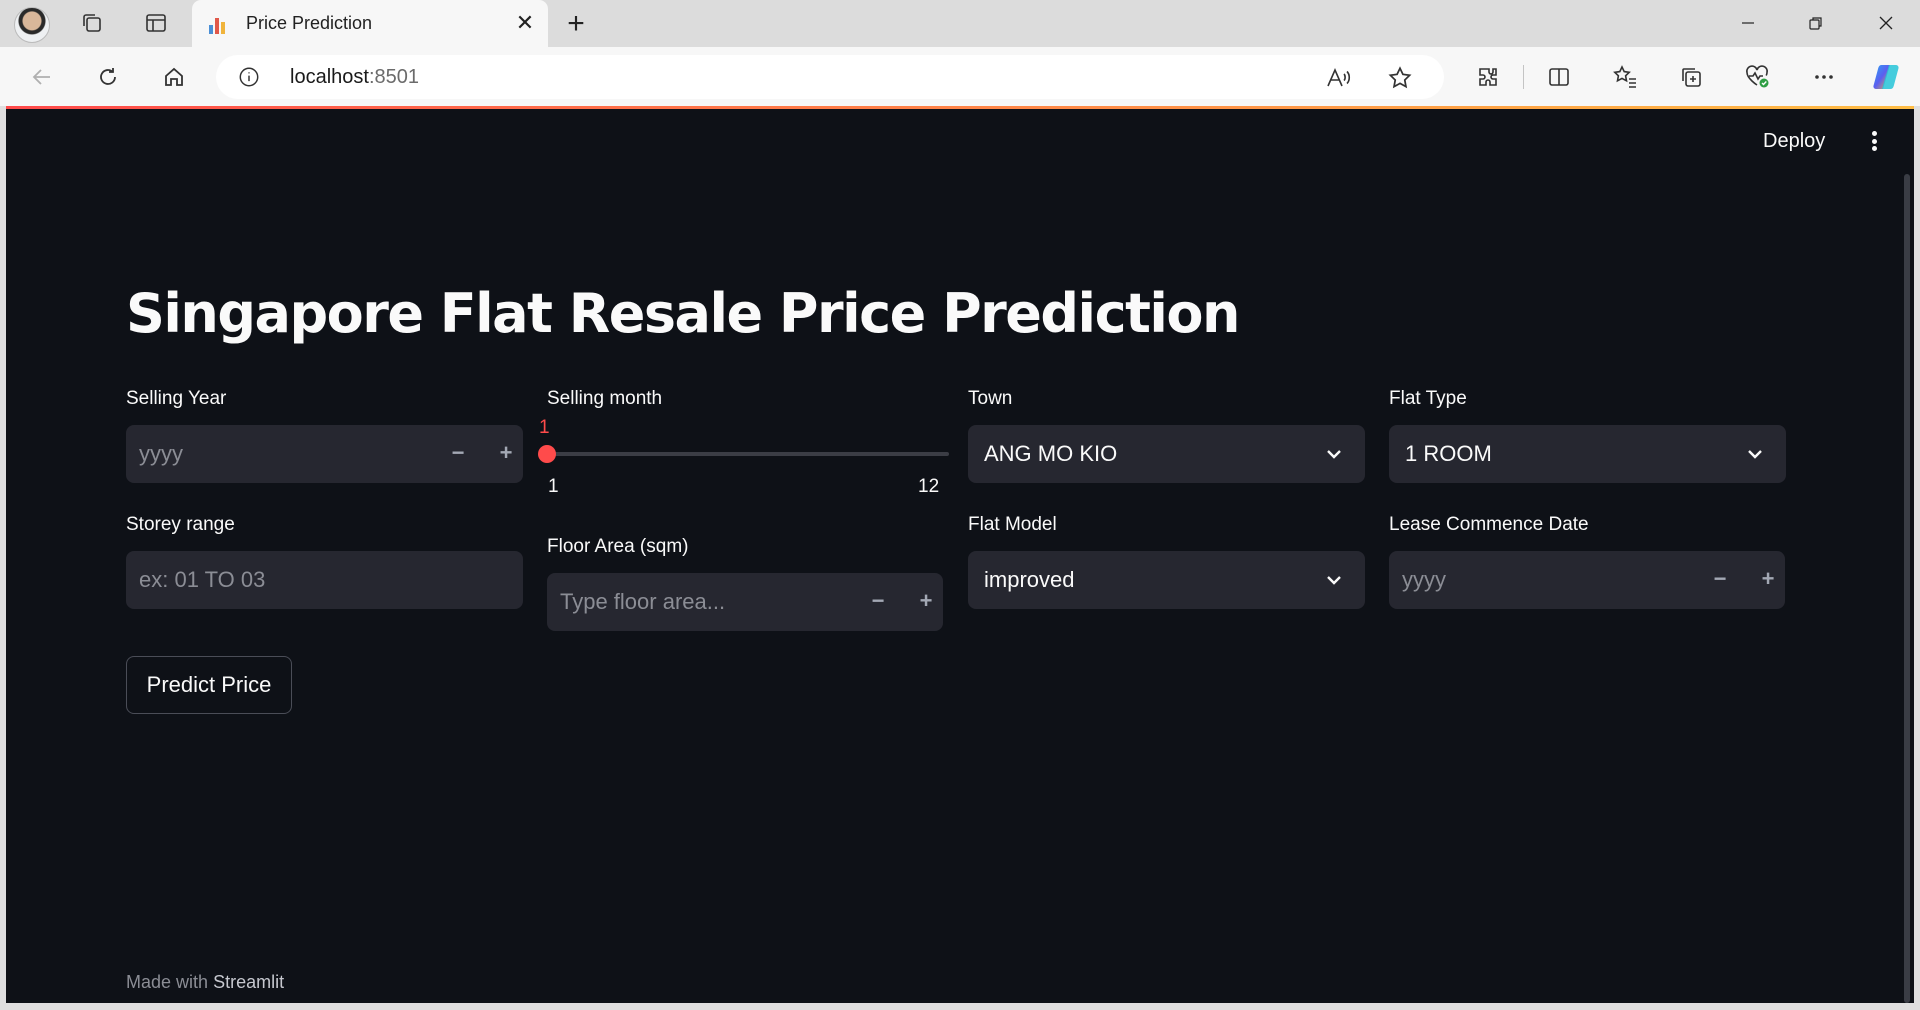 The image size is (1920, 1010). Describe the element at coordinates (830, 77) in the screenshot. I see `address-bar: localhost:8501` at that location.